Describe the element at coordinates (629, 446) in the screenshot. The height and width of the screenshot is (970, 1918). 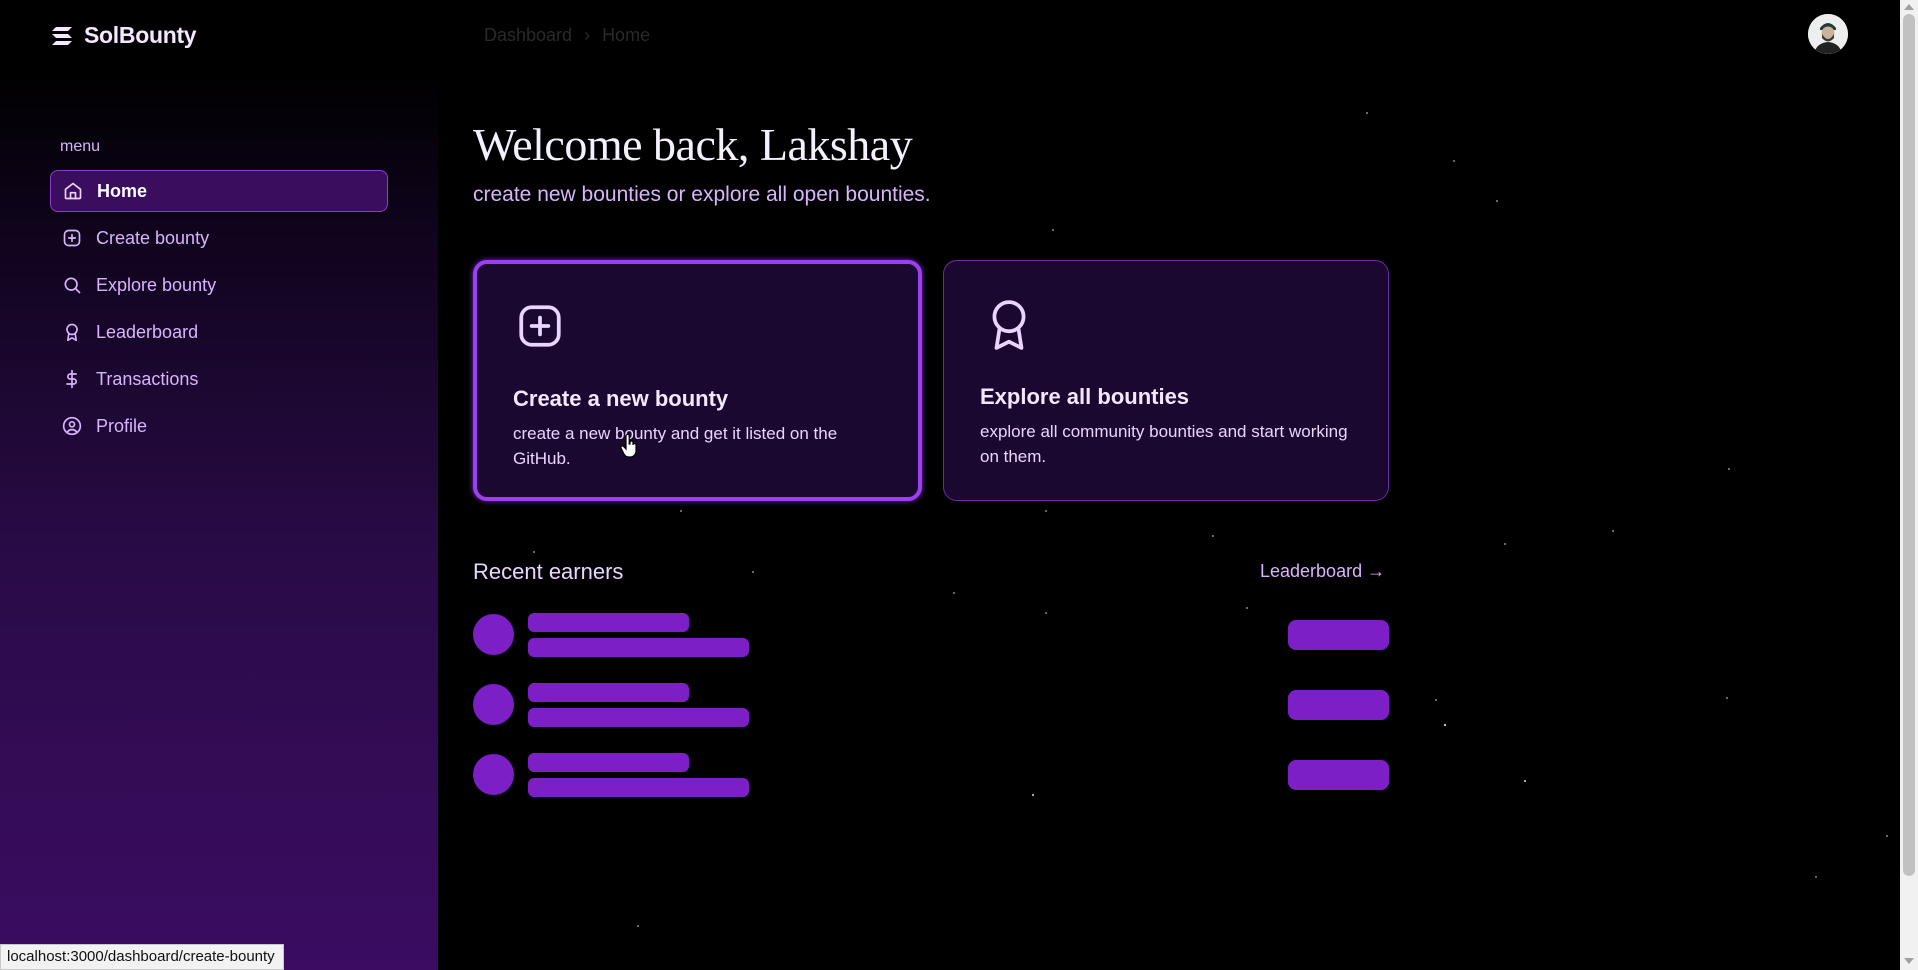
I see `hand-cursor-icon` at that location.